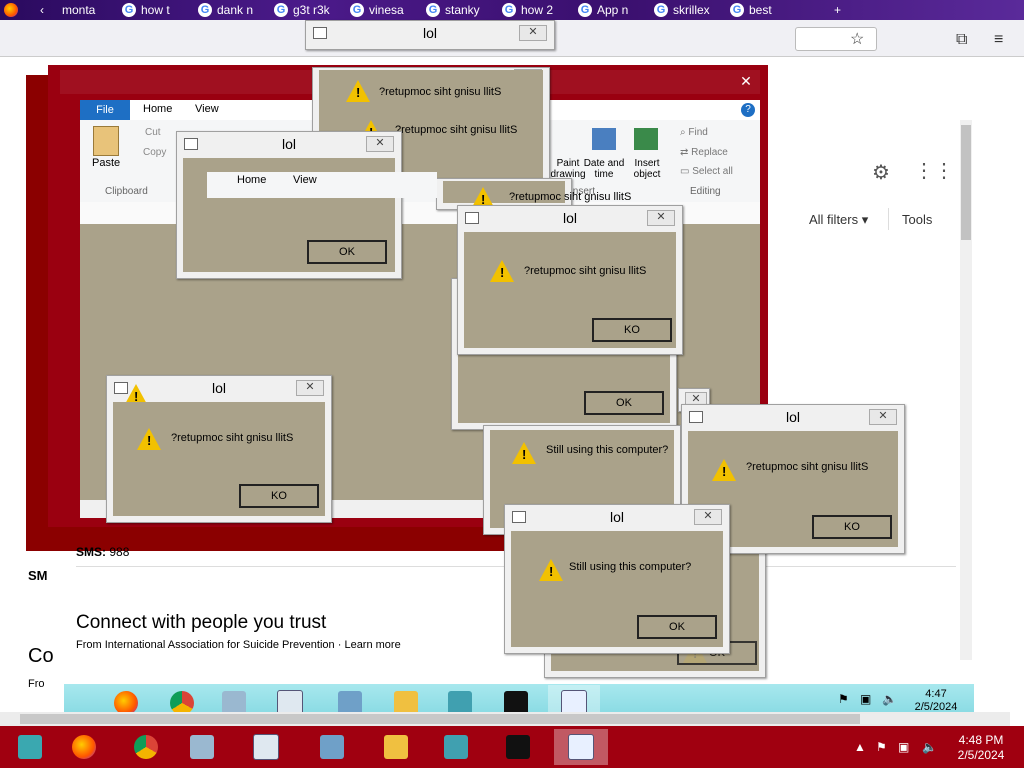  What do you see at coordinates (41, 656) in the screenshot?
I see `co-left-fragment: Co` at bounding box center [41, 656].